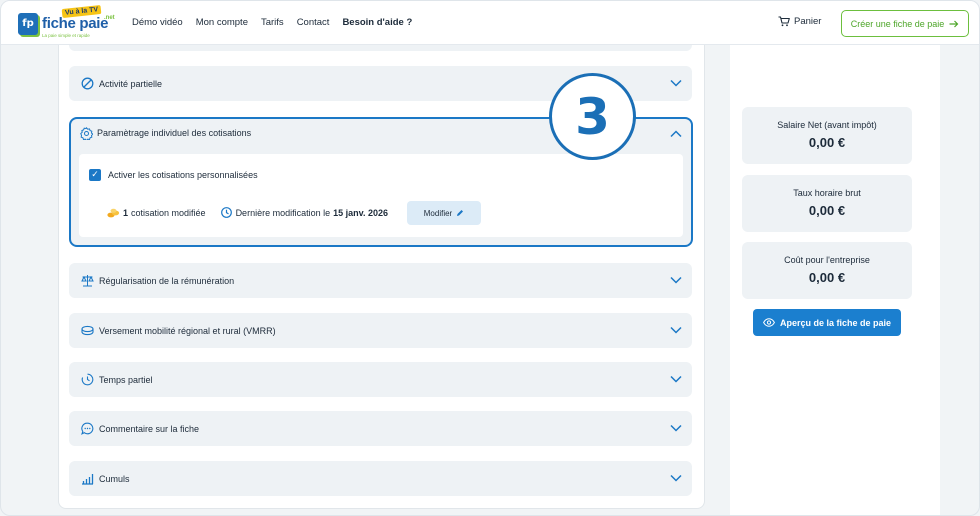  Describe the element at coordinates (380, 379) in the screenshot. I see `section-temps-partiel: Temps partiel` at that location.